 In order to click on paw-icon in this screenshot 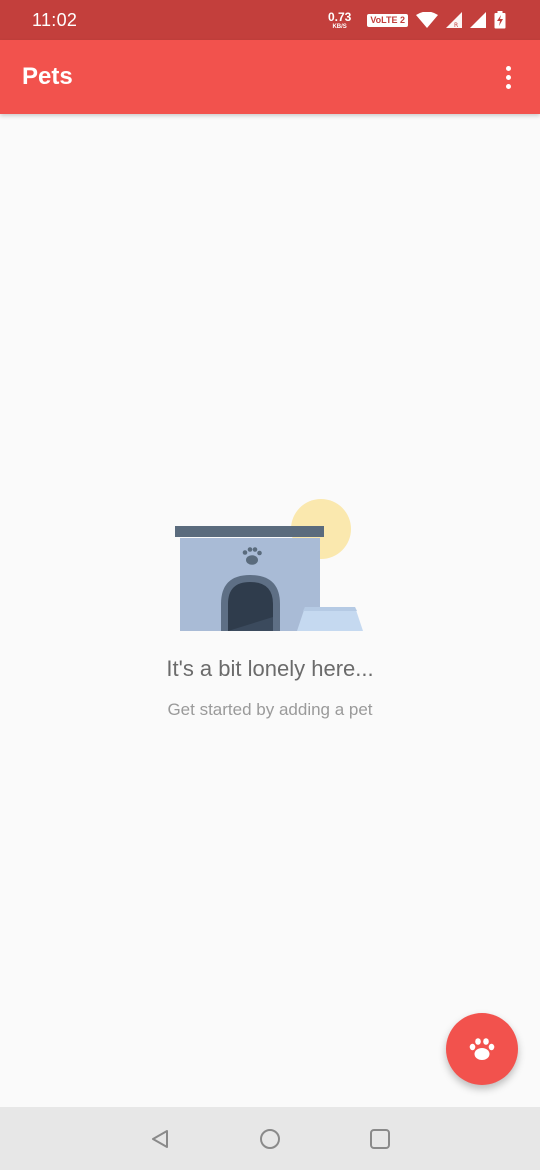, I will do `click(482, 1049)`.